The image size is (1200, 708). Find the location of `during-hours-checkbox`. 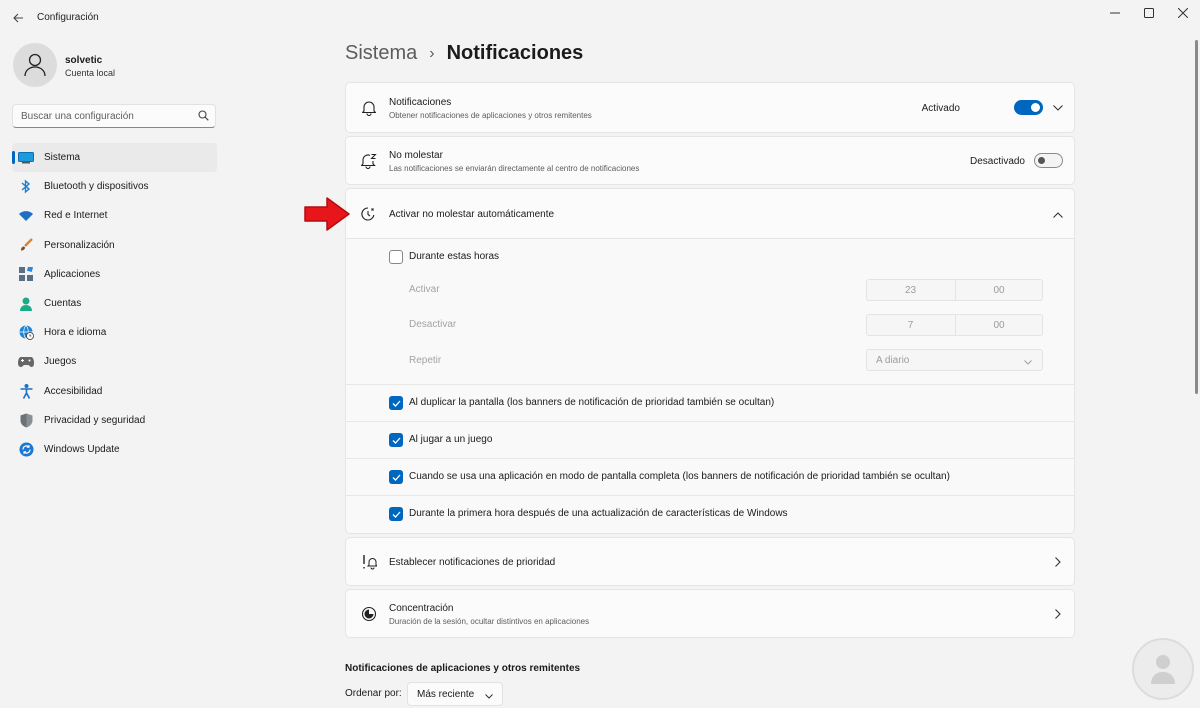

during-hours-checkbox is located at coordinates (396, 257).